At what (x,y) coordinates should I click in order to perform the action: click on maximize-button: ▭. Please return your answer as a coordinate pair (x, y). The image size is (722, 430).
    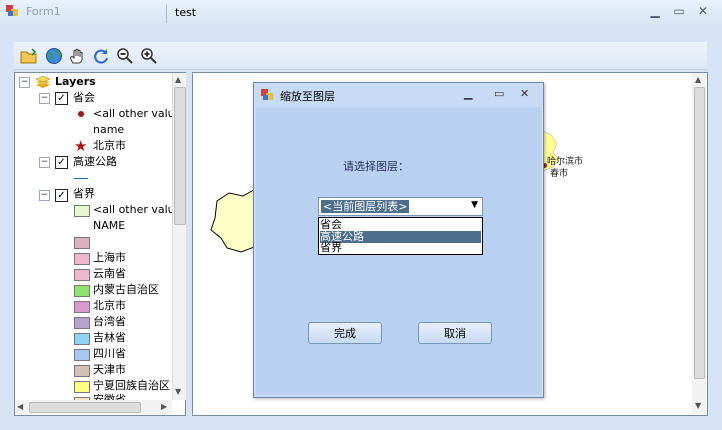
    Looking at the image, I should click on (679, 11).